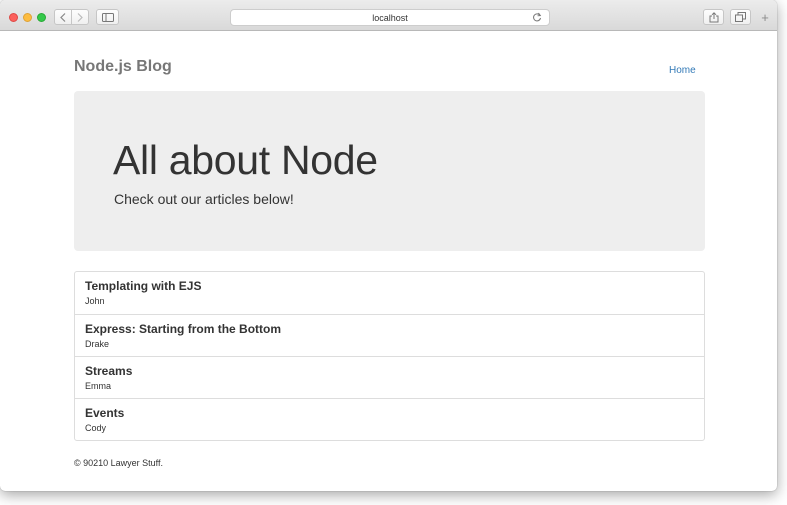 This screenshot has width=787, height=505. What do you see at coordinates (143, 286) in the screenshot?
I see `article-title: Templating with EJS` at bounding box center [143, 286].